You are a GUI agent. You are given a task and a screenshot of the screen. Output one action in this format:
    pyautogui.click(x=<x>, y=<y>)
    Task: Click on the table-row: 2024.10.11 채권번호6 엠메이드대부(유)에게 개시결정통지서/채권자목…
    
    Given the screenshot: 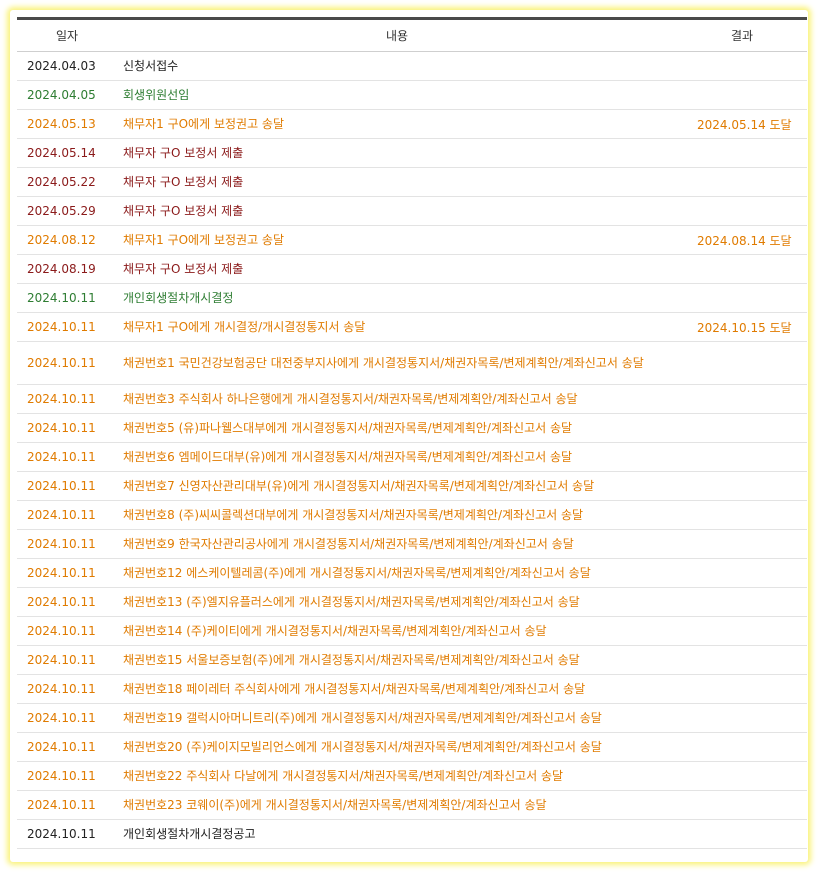 What is the action you would take?
    pyautogui.click(x=412, y=457)
    